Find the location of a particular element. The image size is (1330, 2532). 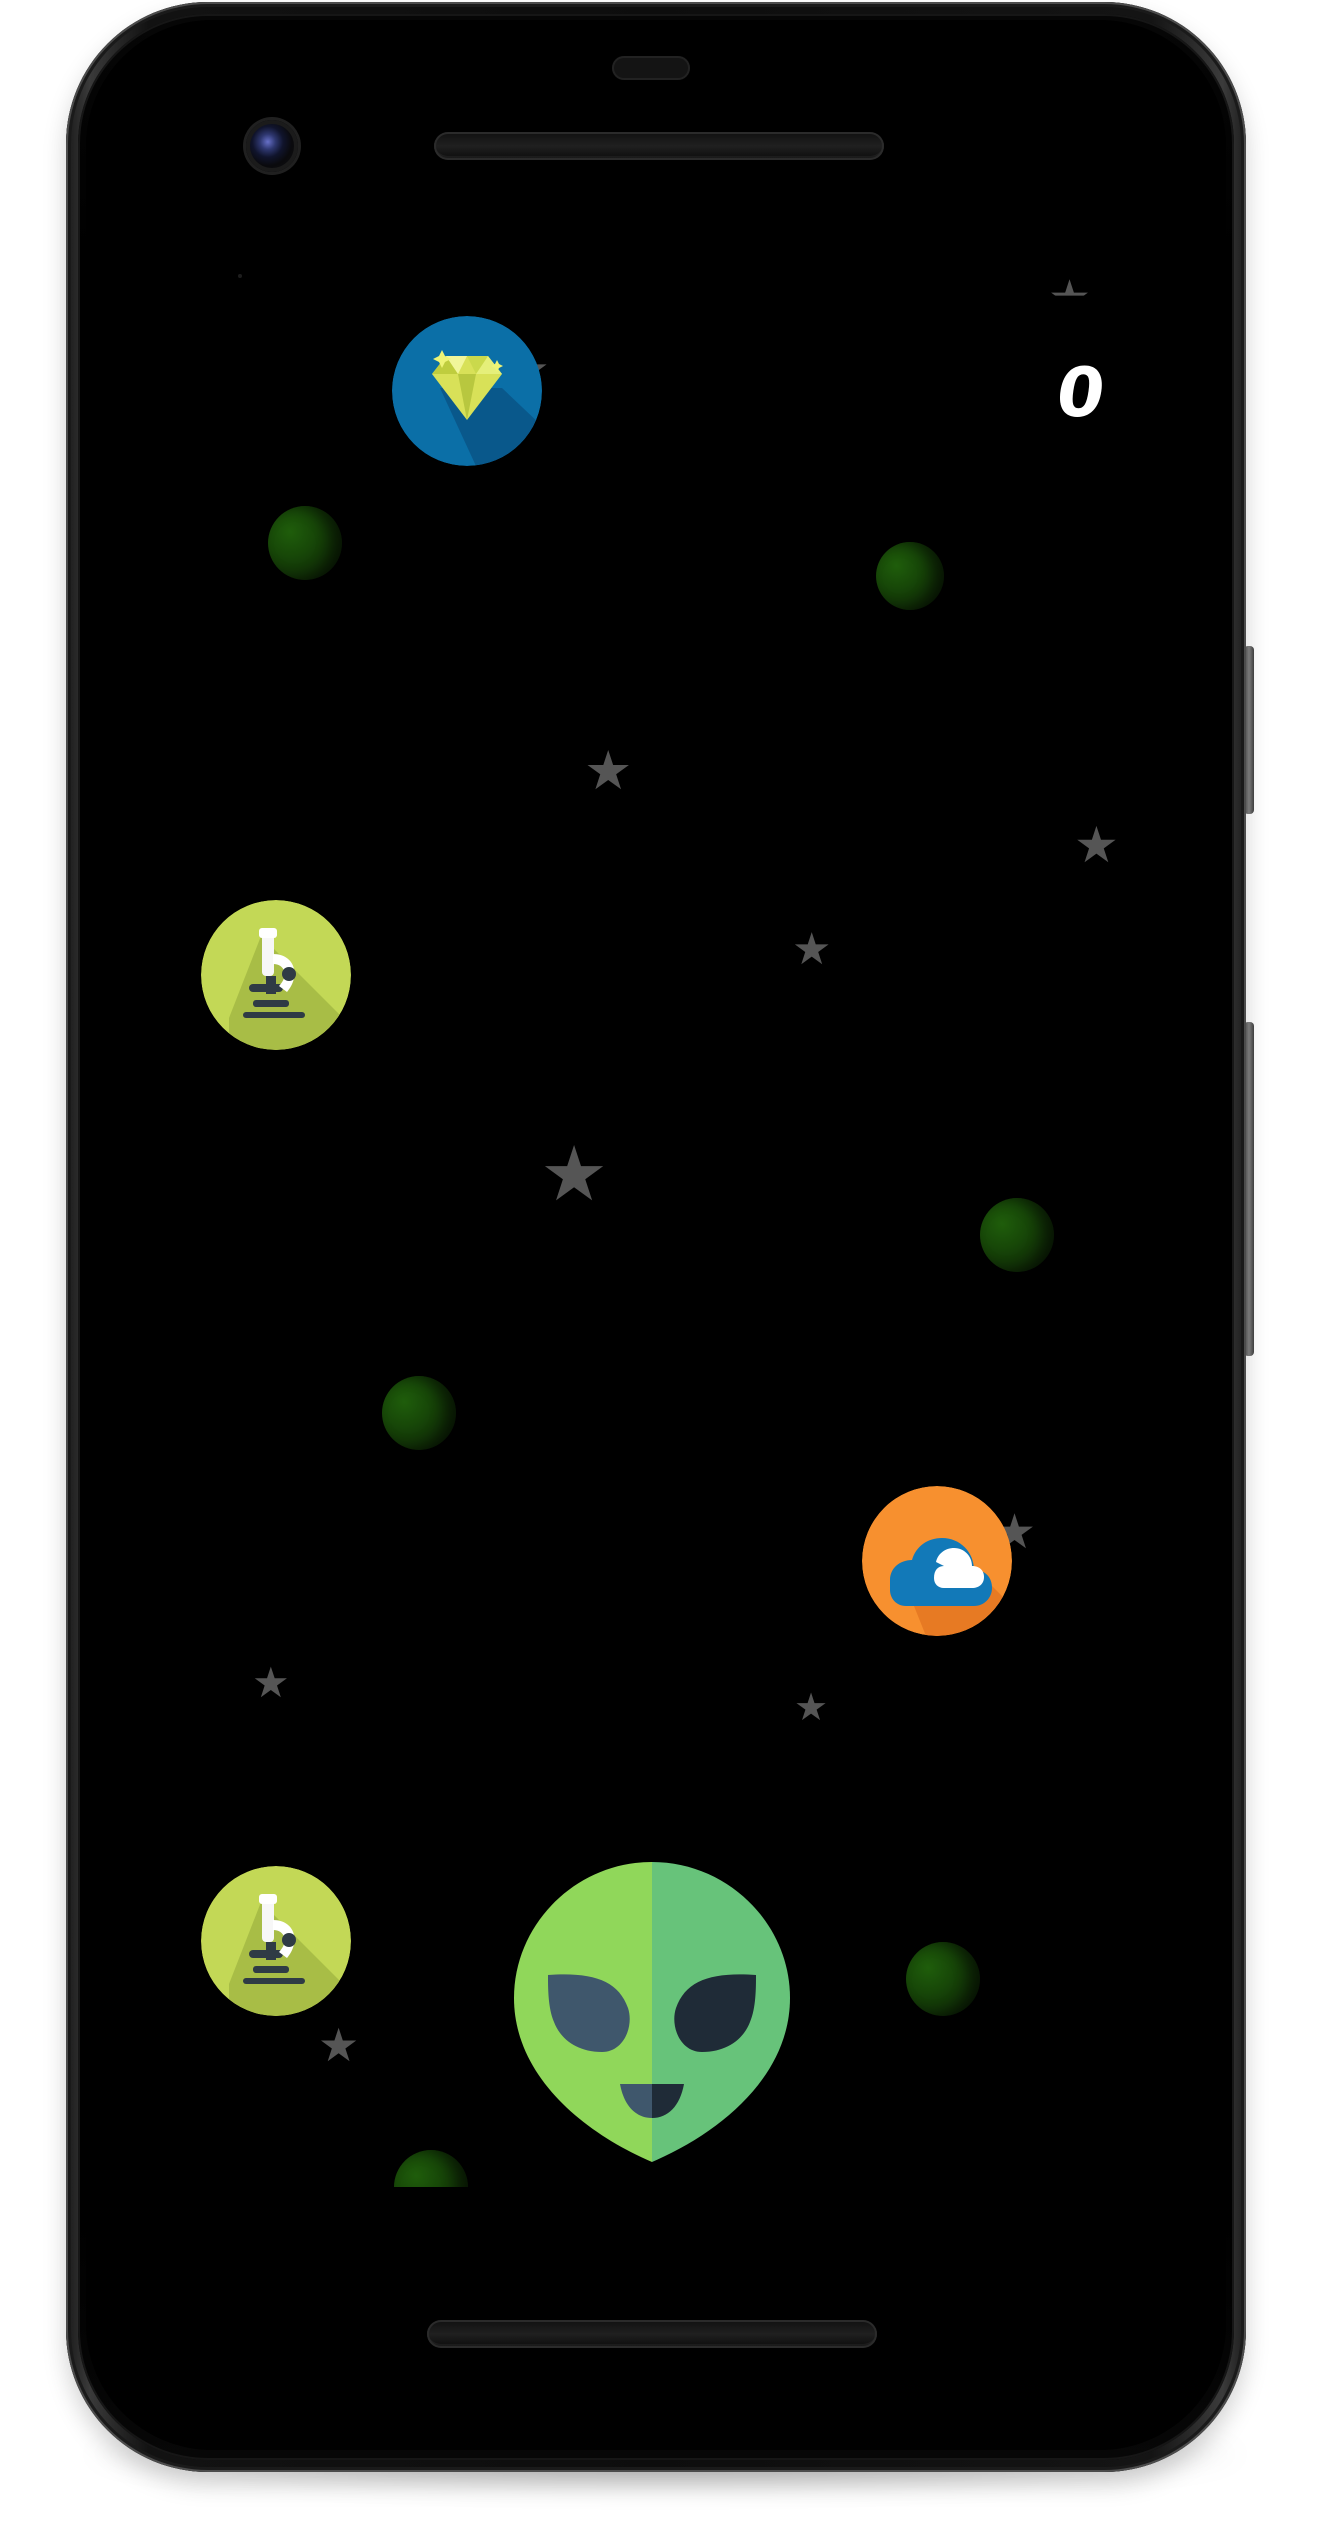

diamond-pickup is located at coordinates (467, 391).